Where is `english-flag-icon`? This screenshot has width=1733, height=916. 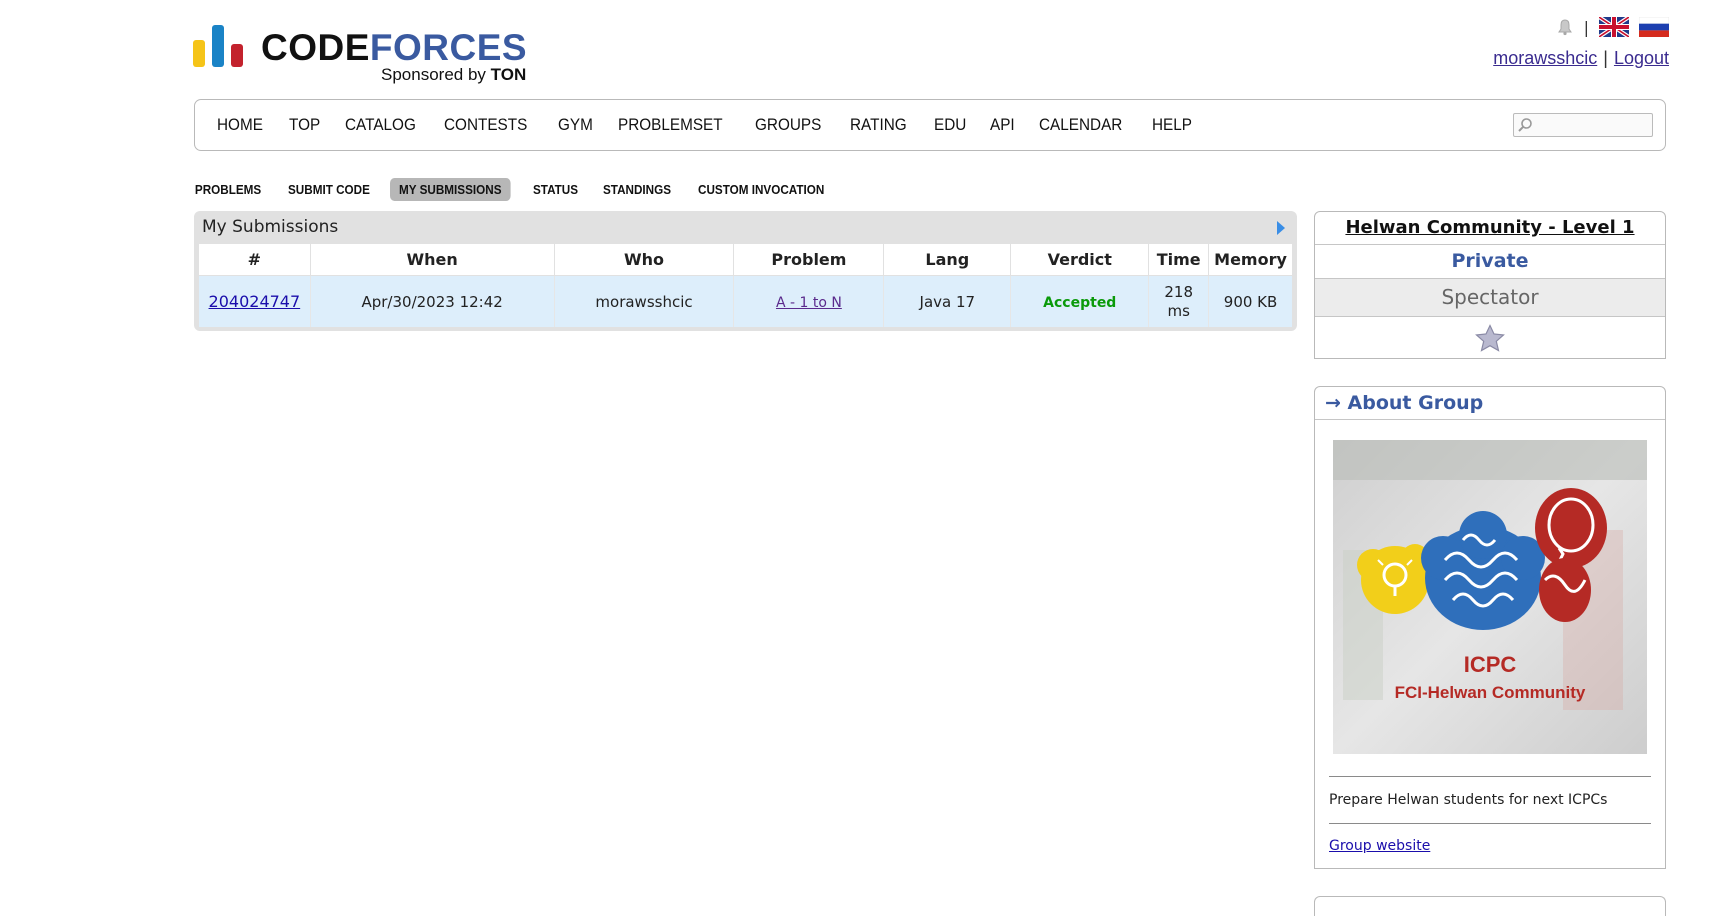 english-flag-icon is located at coordinates (1614, 27).